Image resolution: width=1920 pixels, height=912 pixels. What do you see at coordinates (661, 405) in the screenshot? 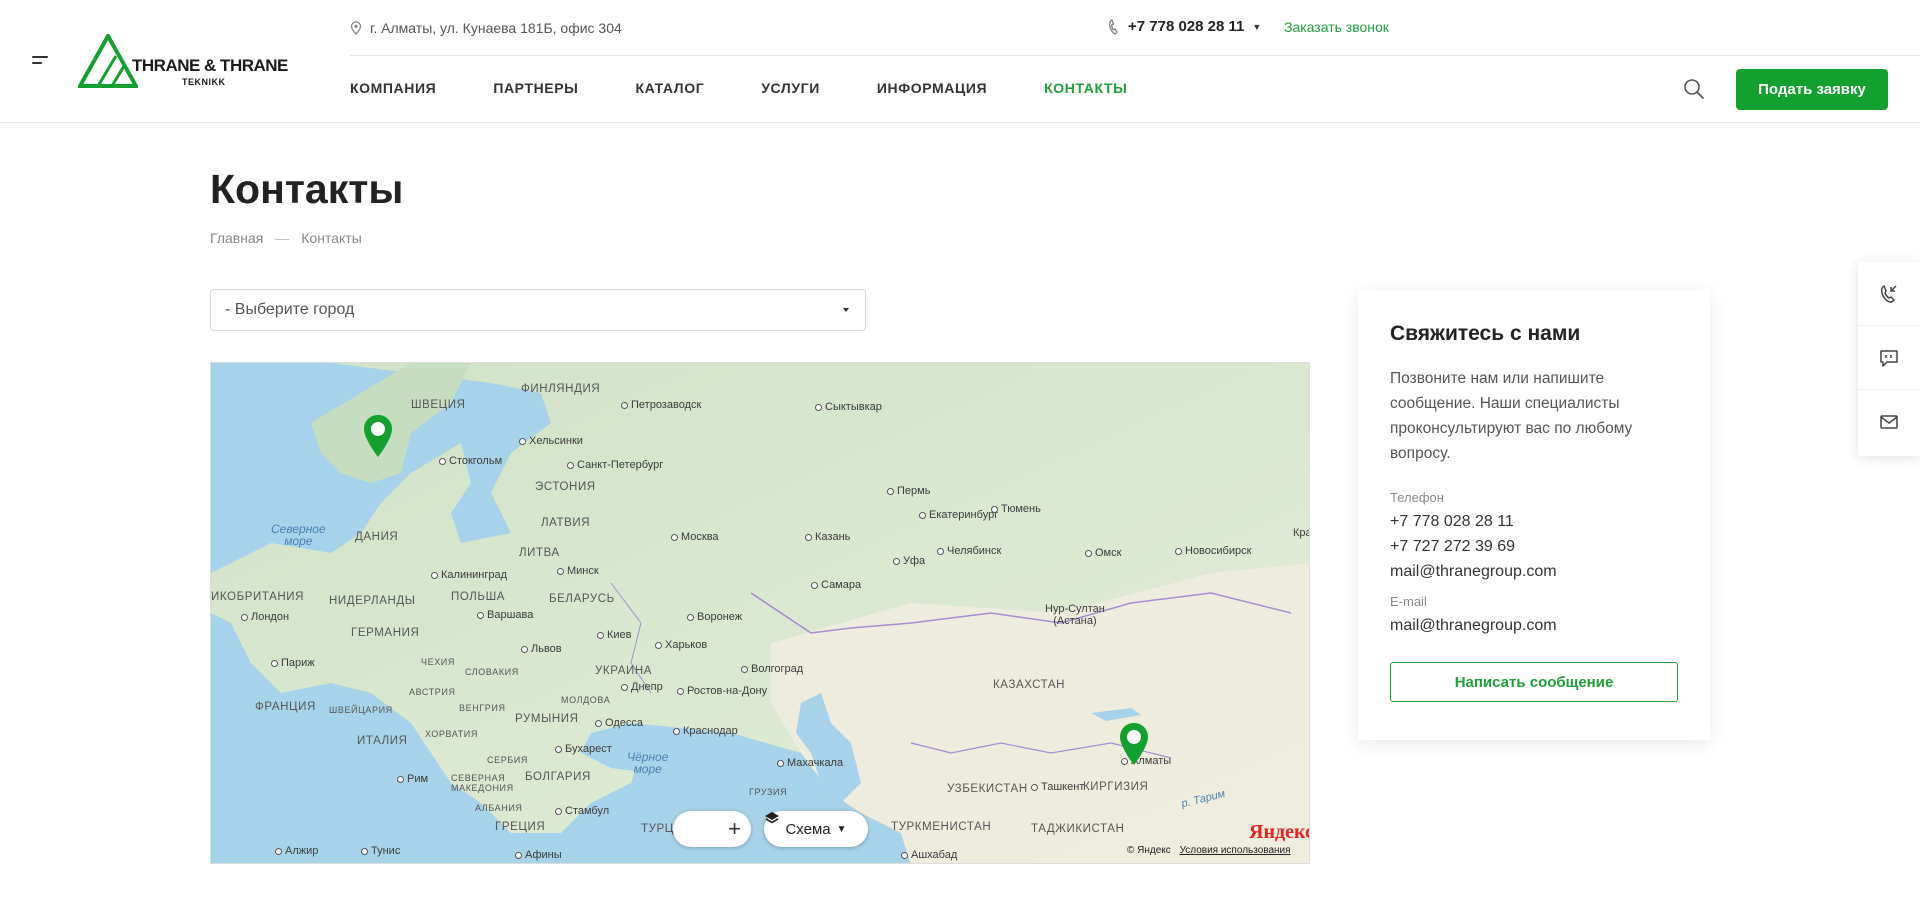
I see `map-label: Петрозаводск` at bounding box center [661, 405].